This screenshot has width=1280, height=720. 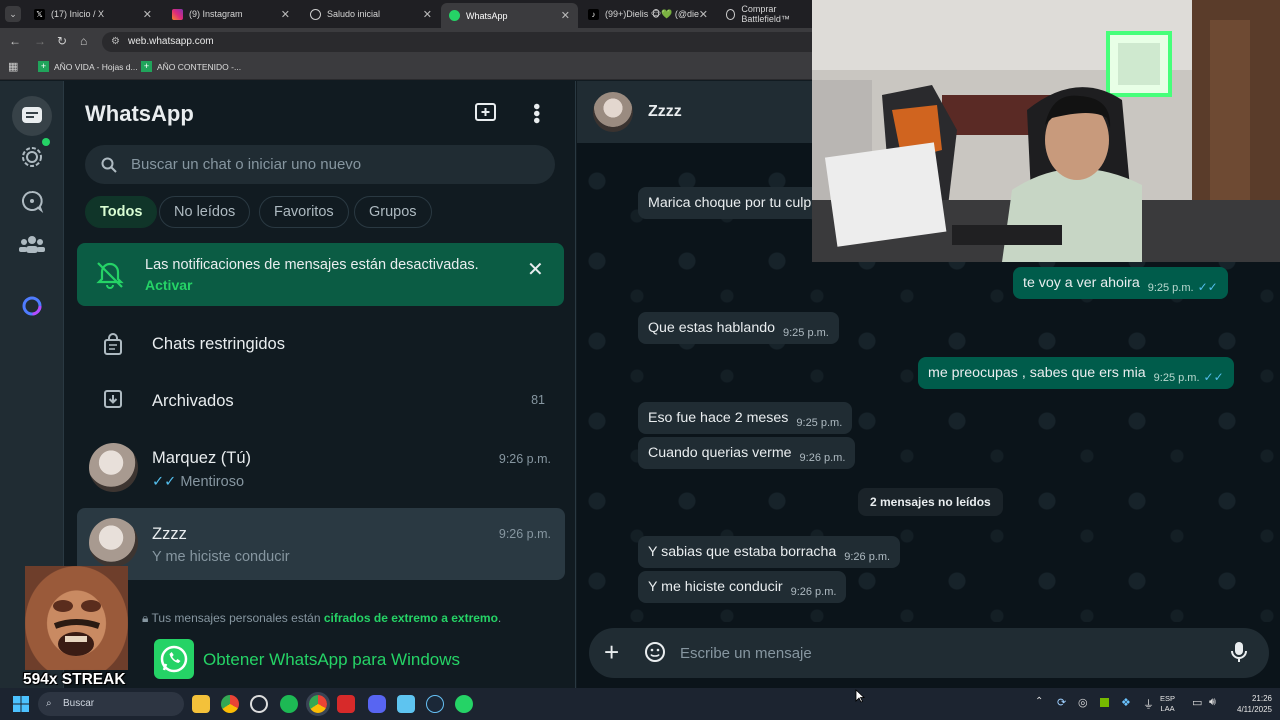 I want to click on clock-date: 4/11/2025, so click(x=1254, y=709).